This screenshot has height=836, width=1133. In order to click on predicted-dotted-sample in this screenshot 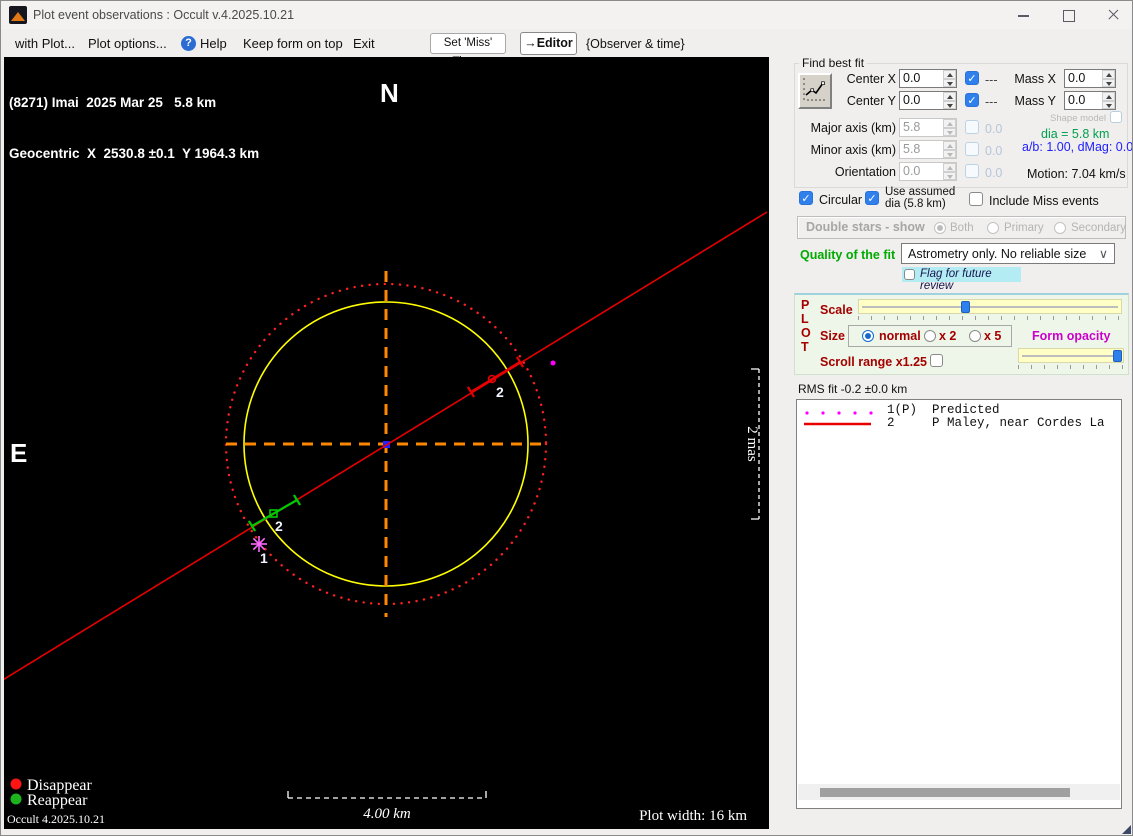, I will do `click(839, 413)`.